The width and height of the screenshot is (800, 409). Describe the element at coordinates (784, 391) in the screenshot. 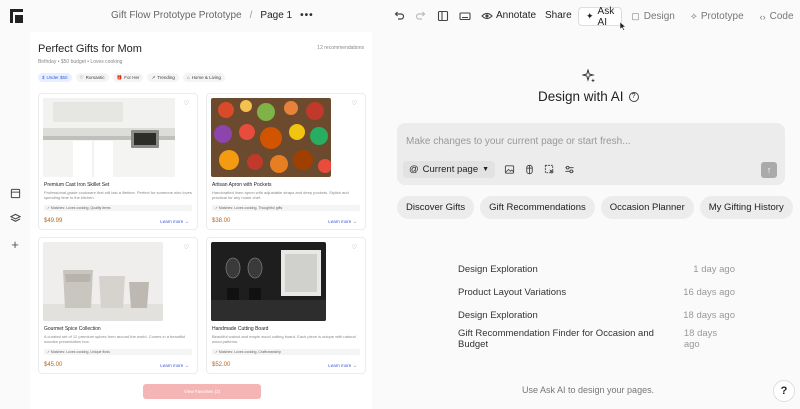

I see `help-button: ?` at that location.